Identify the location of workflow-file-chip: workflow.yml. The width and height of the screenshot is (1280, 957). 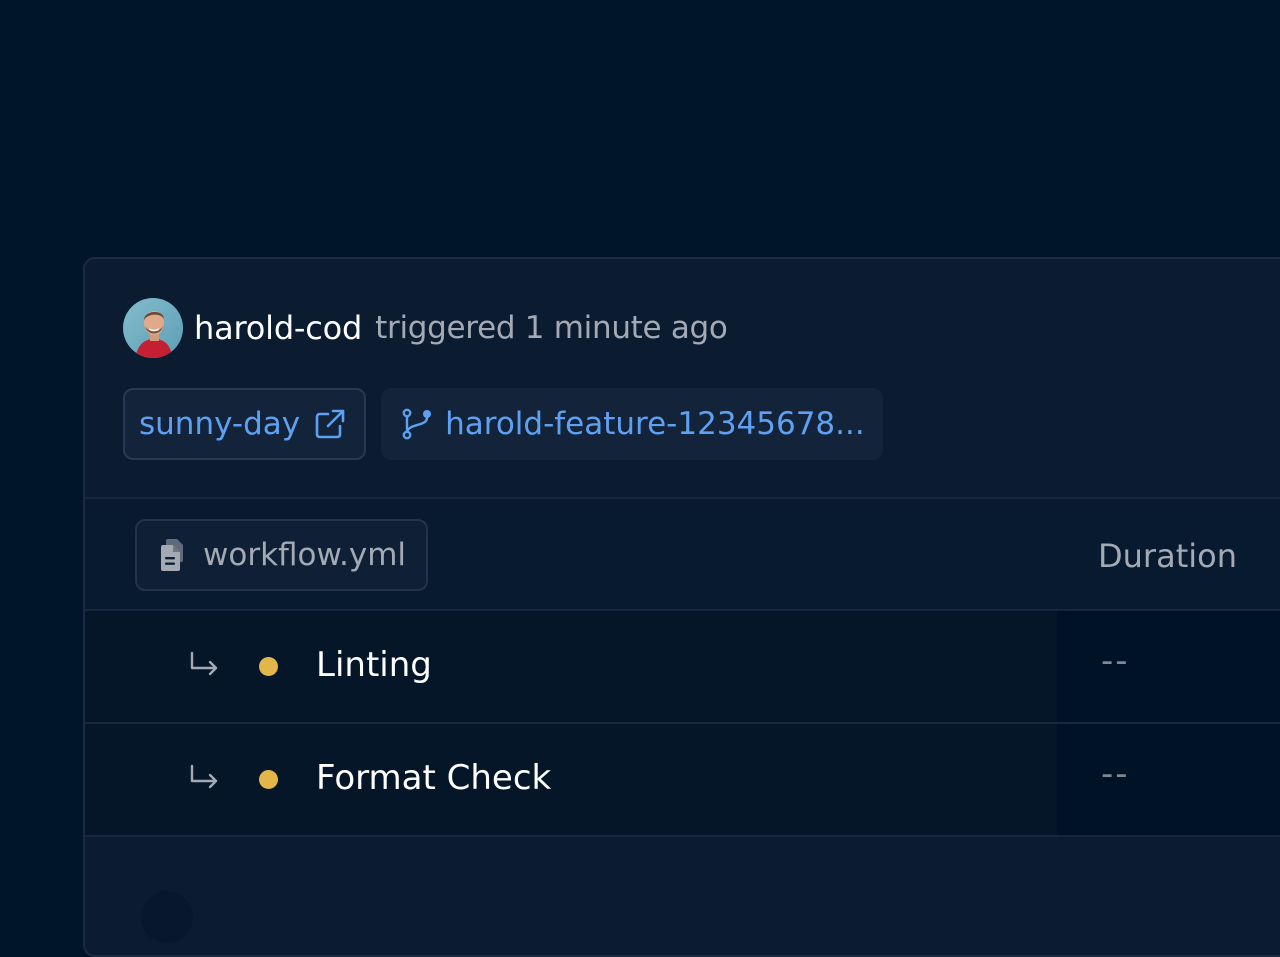
(282, 555).